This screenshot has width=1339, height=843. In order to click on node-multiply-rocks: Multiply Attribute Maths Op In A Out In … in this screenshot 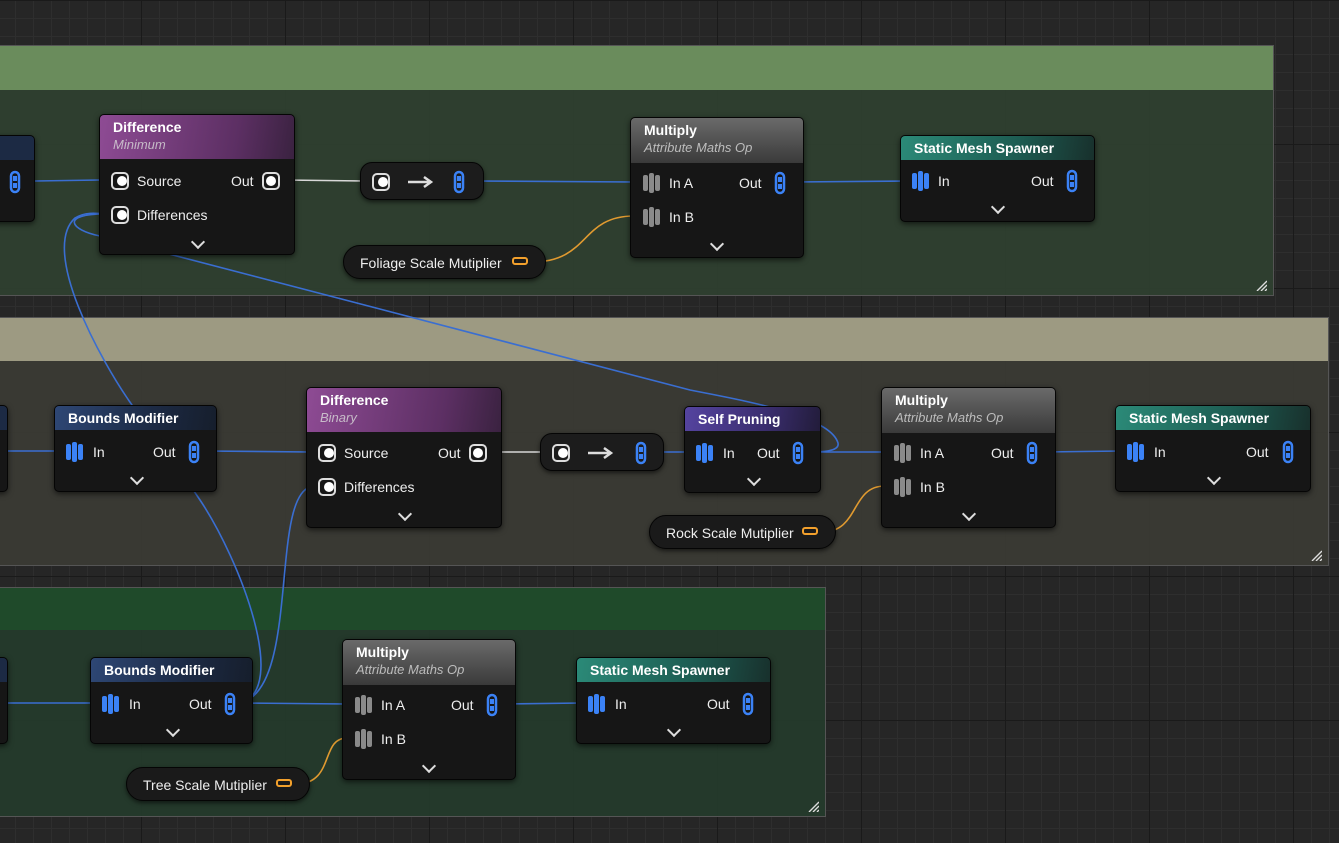, I will do `click(968, 457)`.